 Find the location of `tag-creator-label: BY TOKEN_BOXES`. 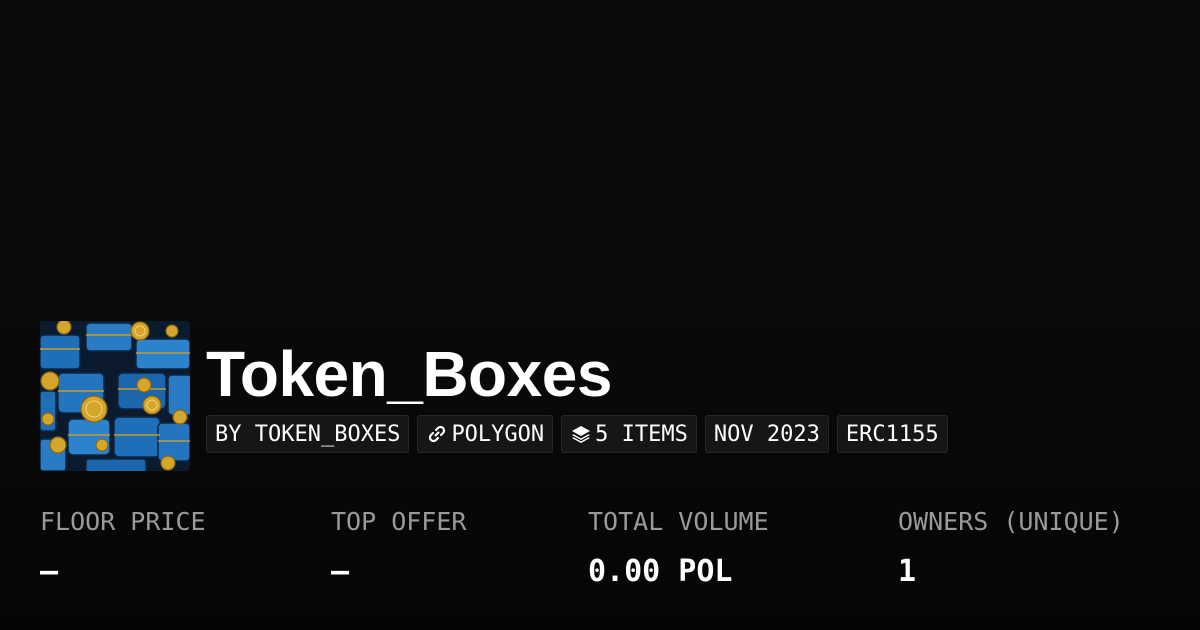

tag-creator-label: BY TOKEN_BOXES is located at coordinates (308, 434).